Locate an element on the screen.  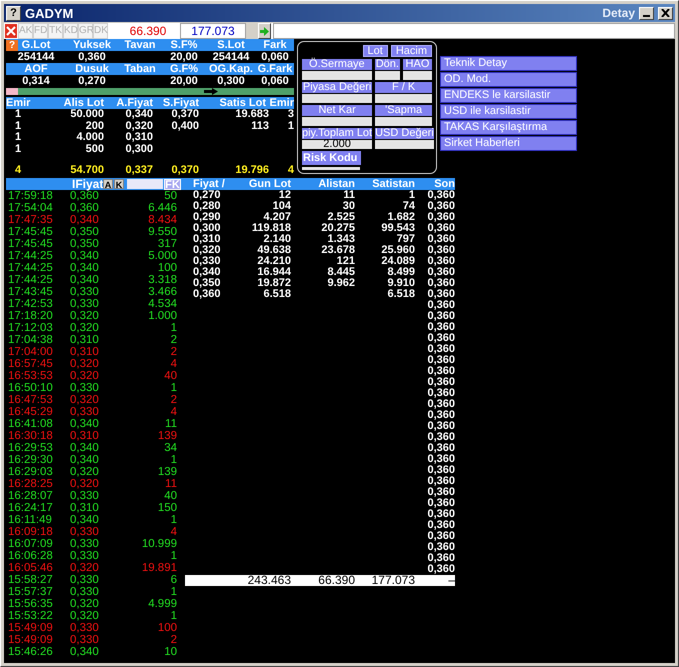
trade-lot: 11 is located at coordinates (170, 424).